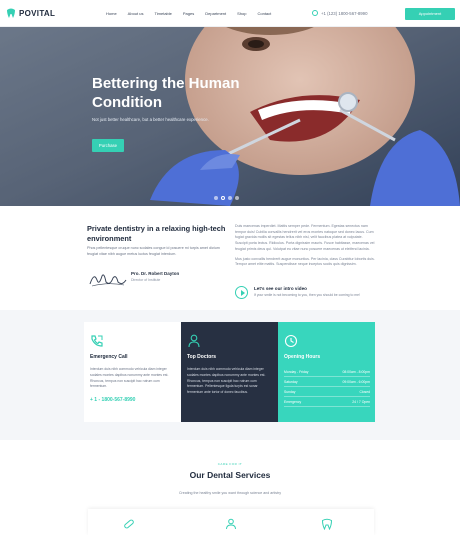 This screenshot has height=535, width=460. Describe the element at coordinates (188, 13) in the screenshot. I see `nav-pages: Pages` at that location.